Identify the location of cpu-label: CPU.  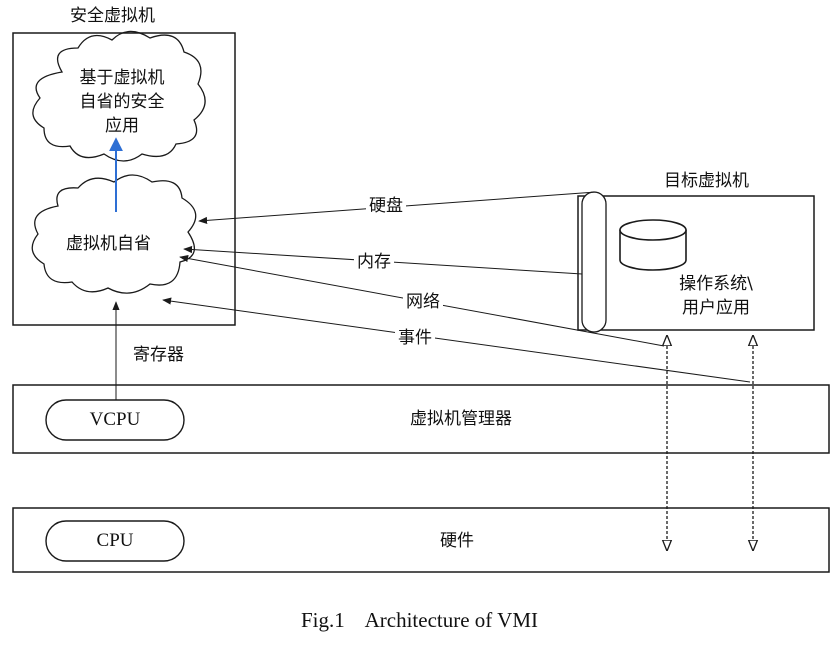
(115, 540).